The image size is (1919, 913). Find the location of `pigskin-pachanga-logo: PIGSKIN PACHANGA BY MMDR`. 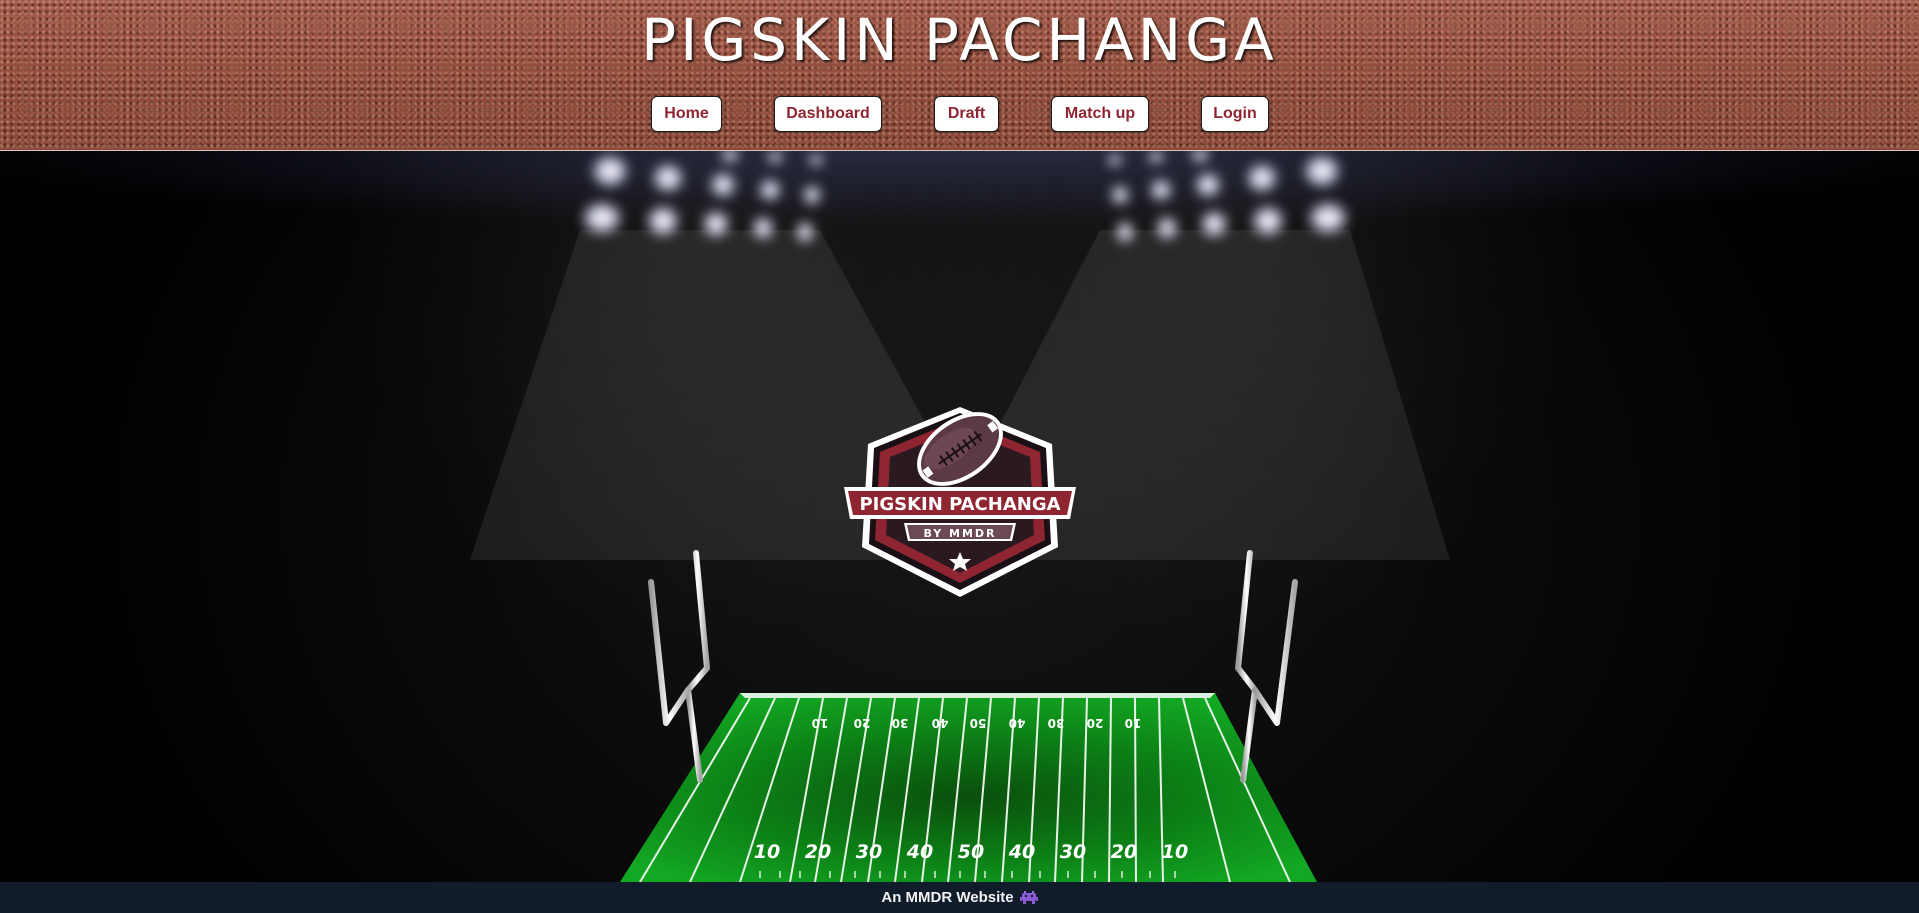

pigskin-pachanga-logo: PIGSKIN PACHANGA BY MMDR is located at coordinates (960, 499).